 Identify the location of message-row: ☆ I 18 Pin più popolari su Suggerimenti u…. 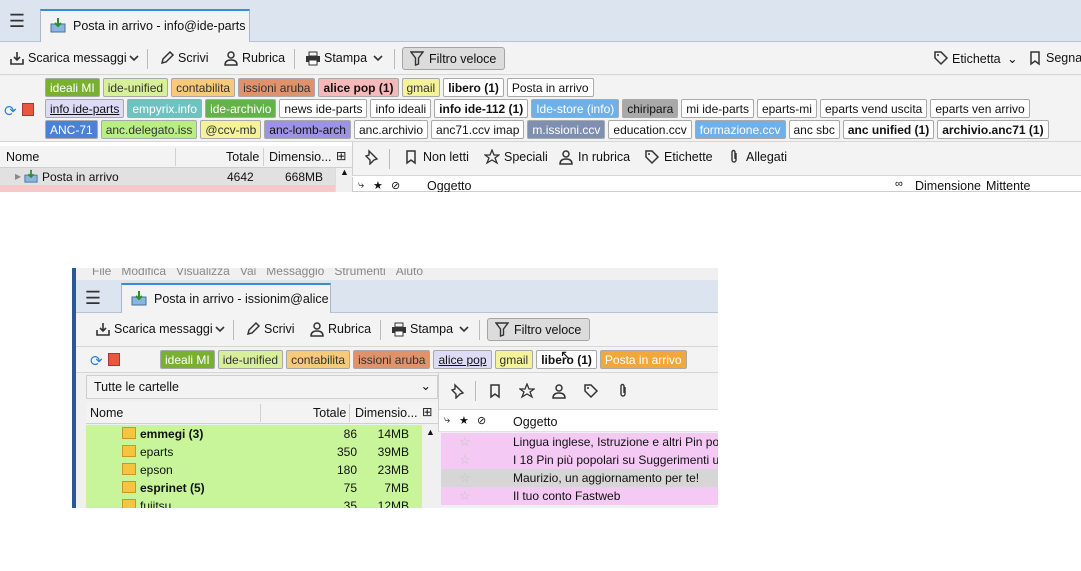
(579, 460).